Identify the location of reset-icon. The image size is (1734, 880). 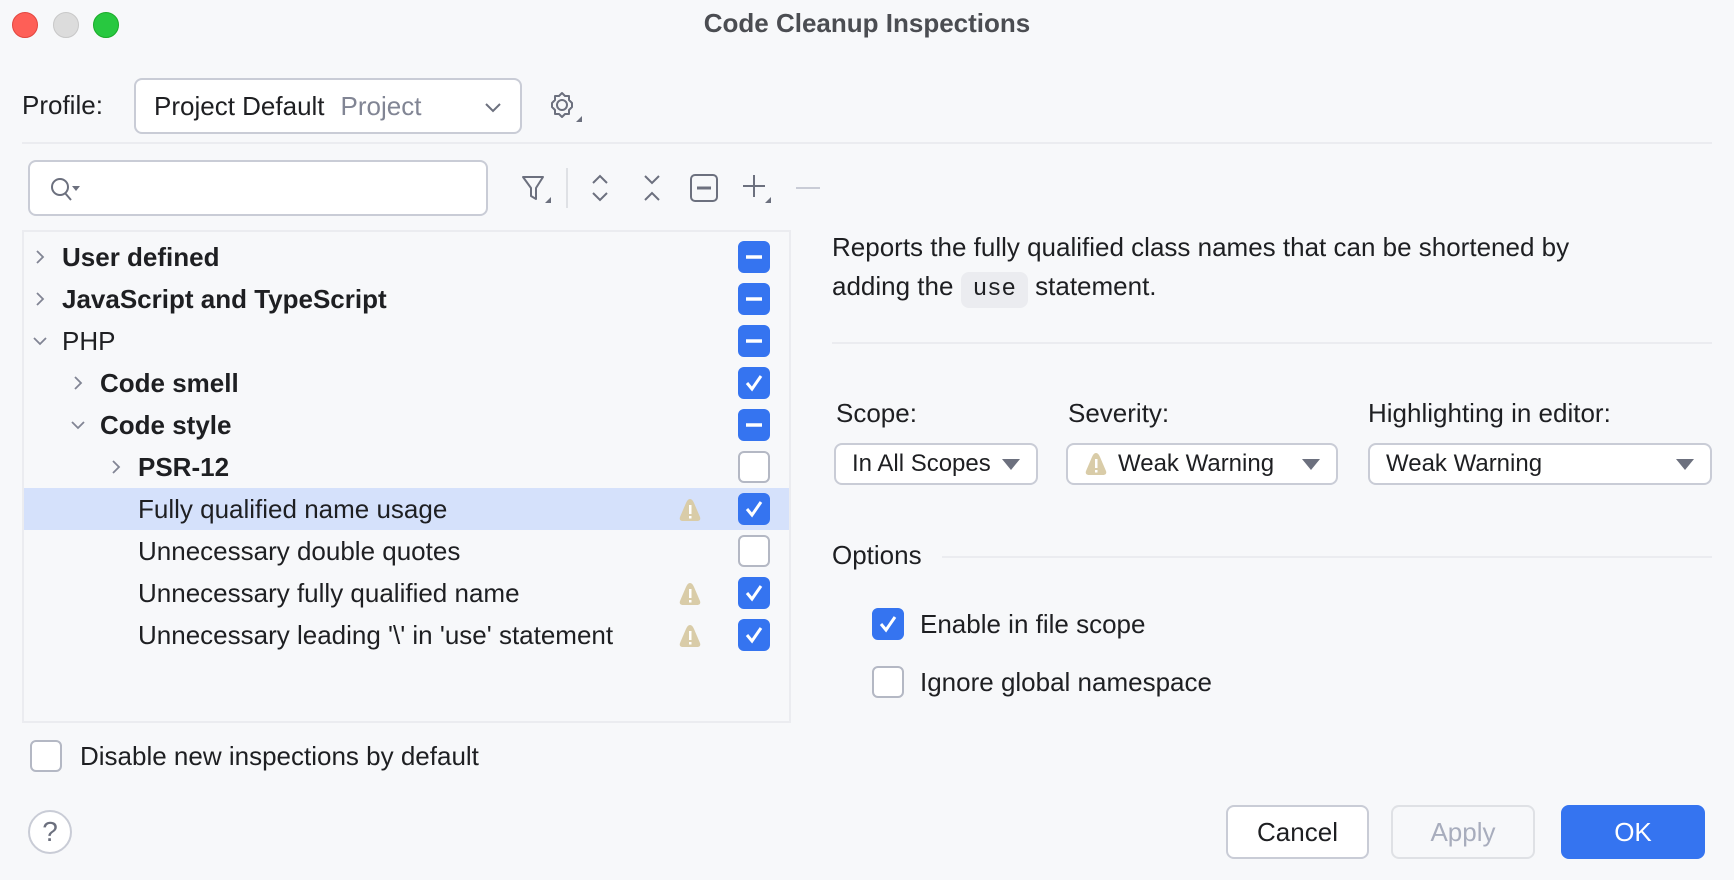
(704, 188).